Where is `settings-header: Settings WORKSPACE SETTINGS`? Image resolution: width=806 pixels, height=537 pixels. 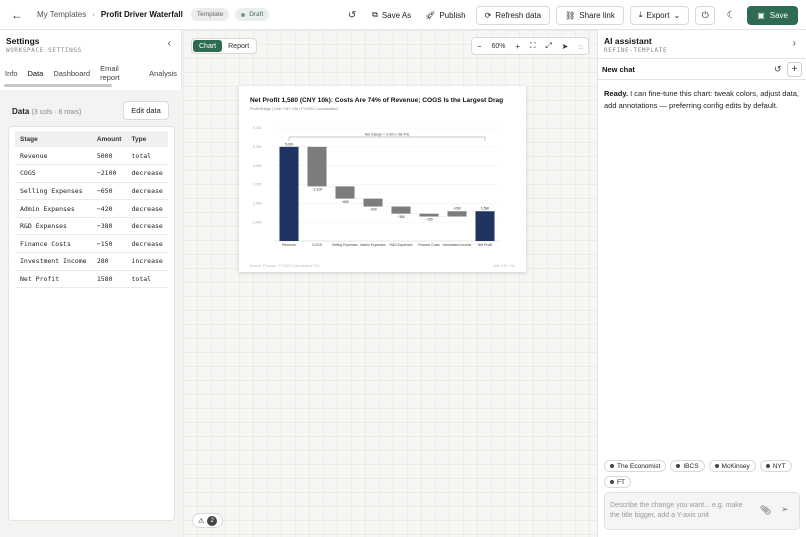 settings-header: Settings WORKSPACE SETTINGS is located at coordinates (44, 45).